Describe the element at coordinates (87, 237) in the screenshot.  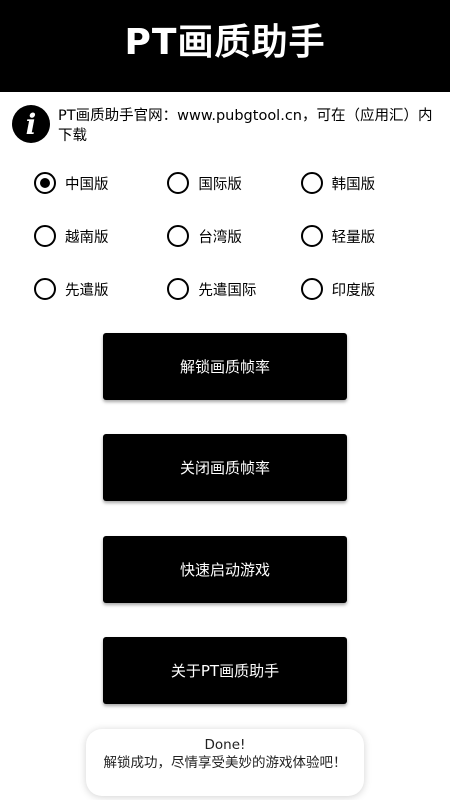
I see `radio-label: 越南版` at that location.